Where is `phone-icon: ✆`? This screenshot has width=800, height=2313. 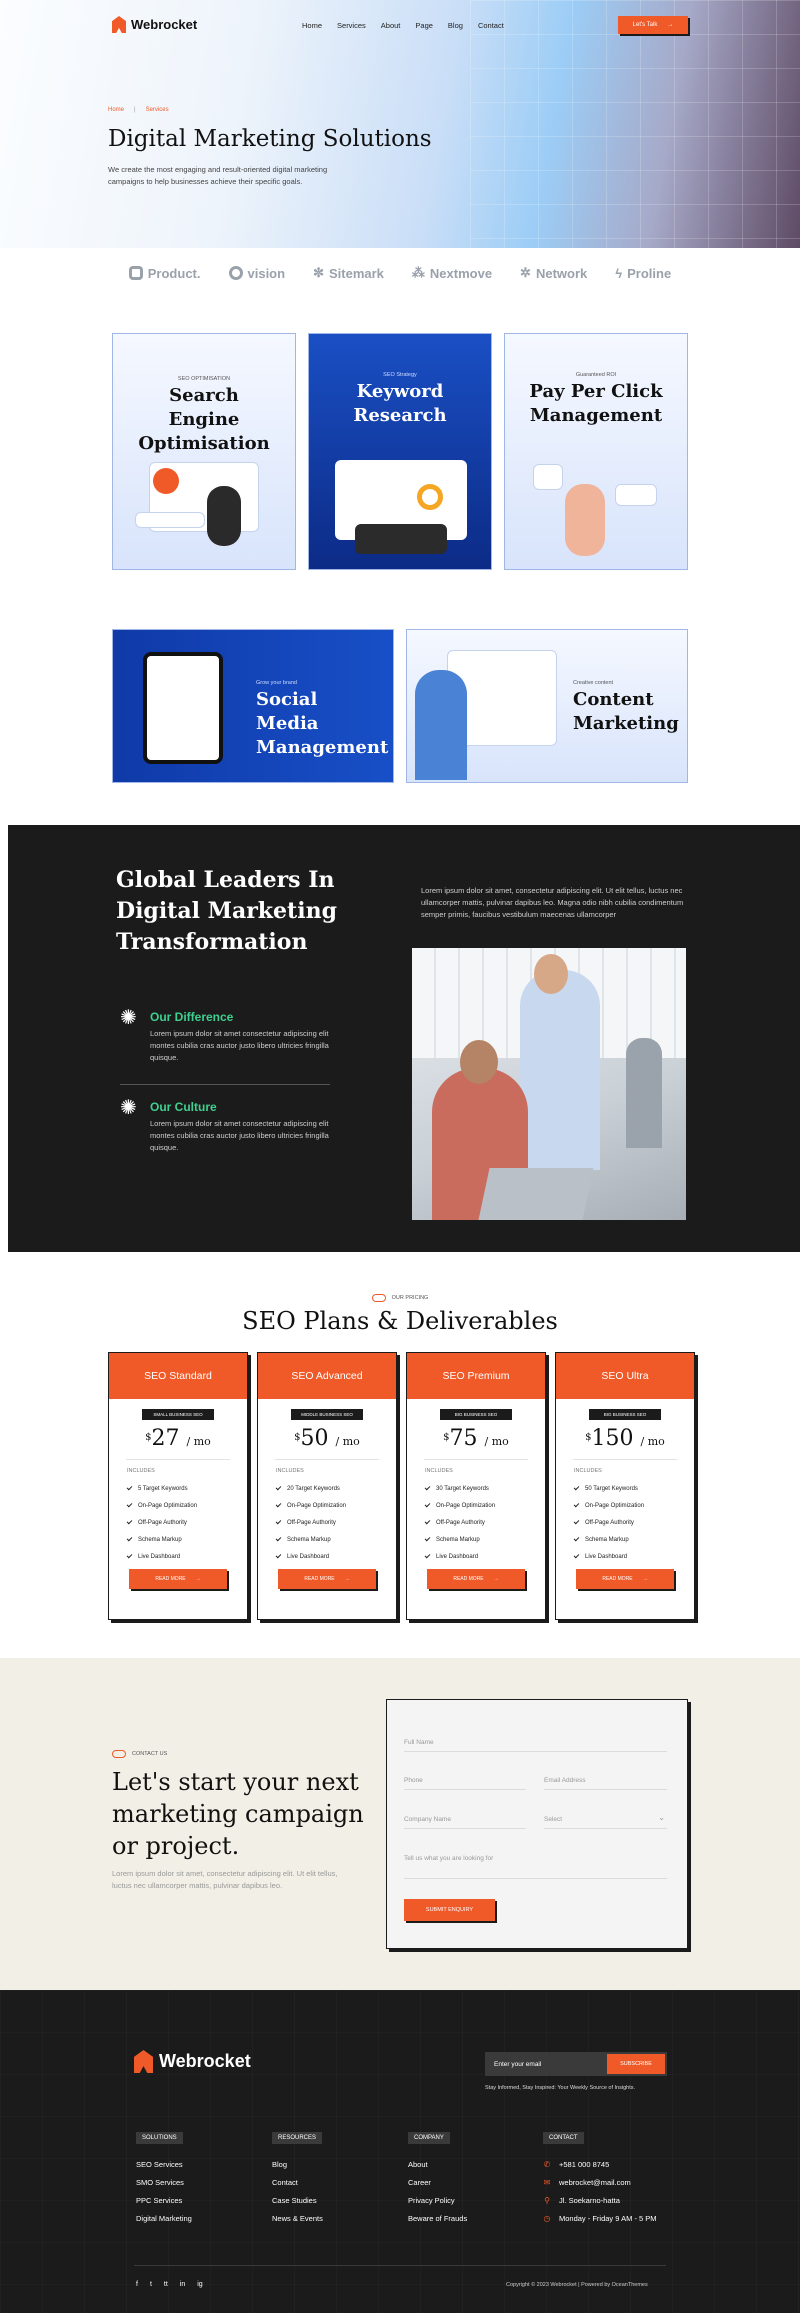
phone-icon: ✆ is located at coordinates (547, 2164).